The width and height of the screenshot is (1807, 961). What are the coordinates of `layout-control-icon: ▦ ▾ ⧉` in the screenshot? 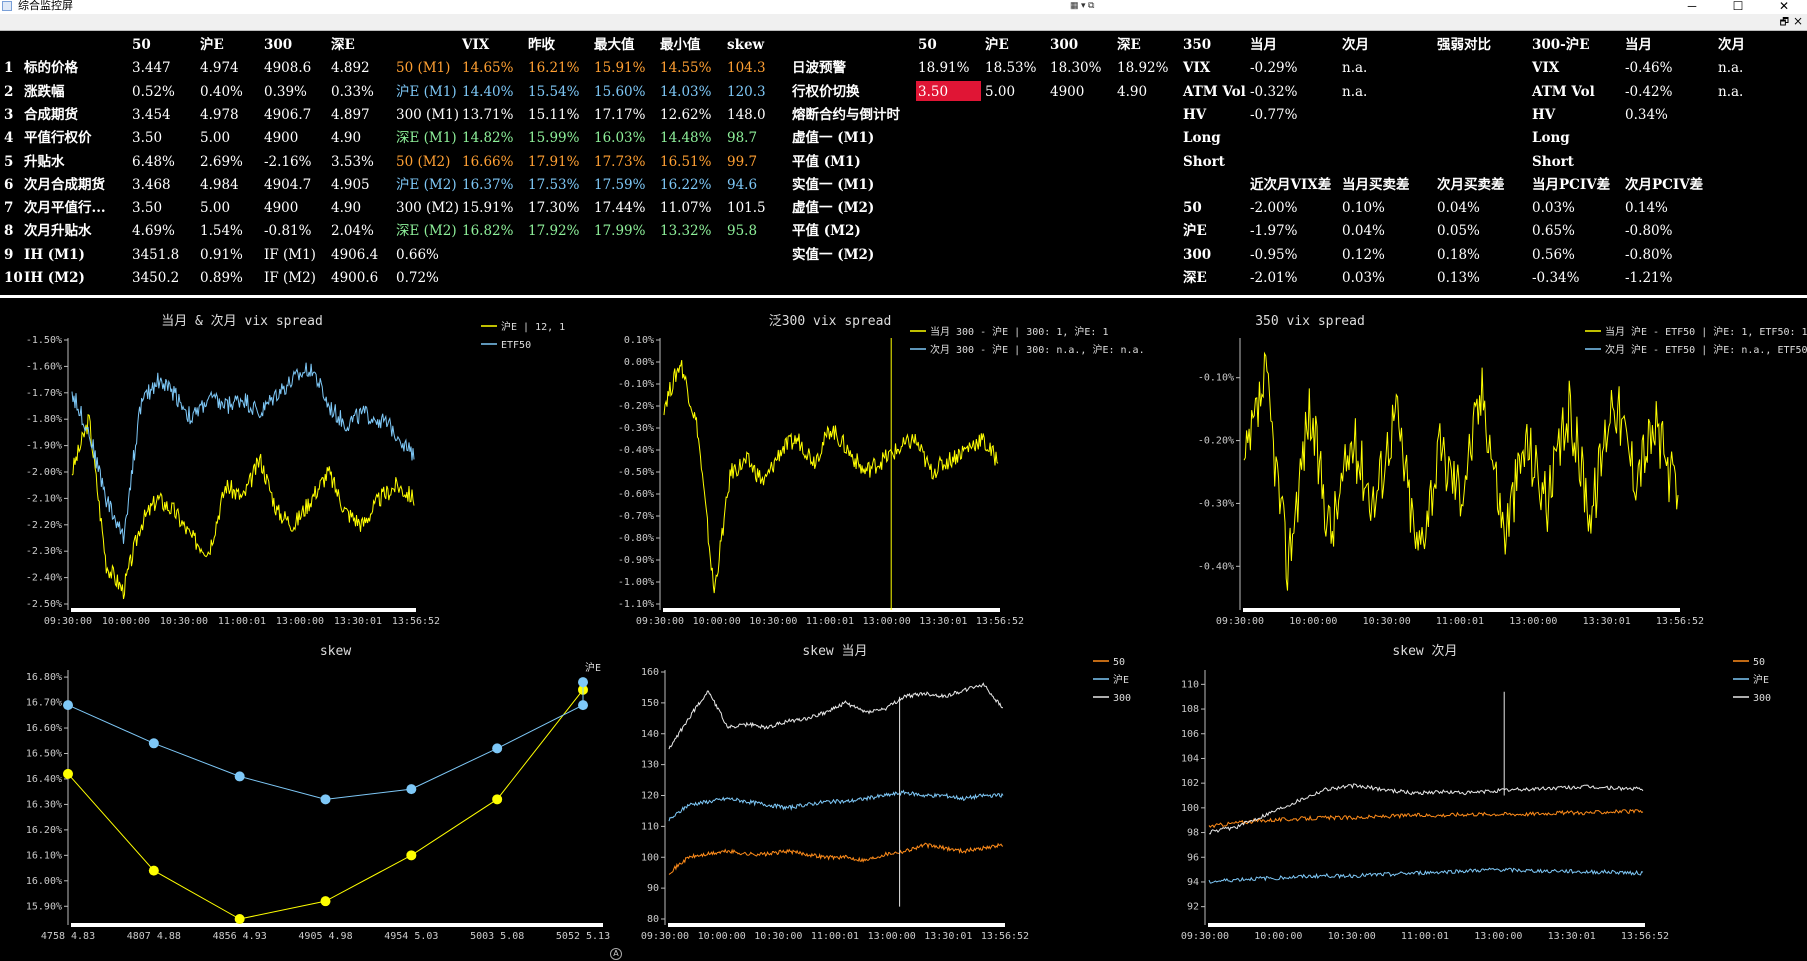 It's located at (1082, 6).